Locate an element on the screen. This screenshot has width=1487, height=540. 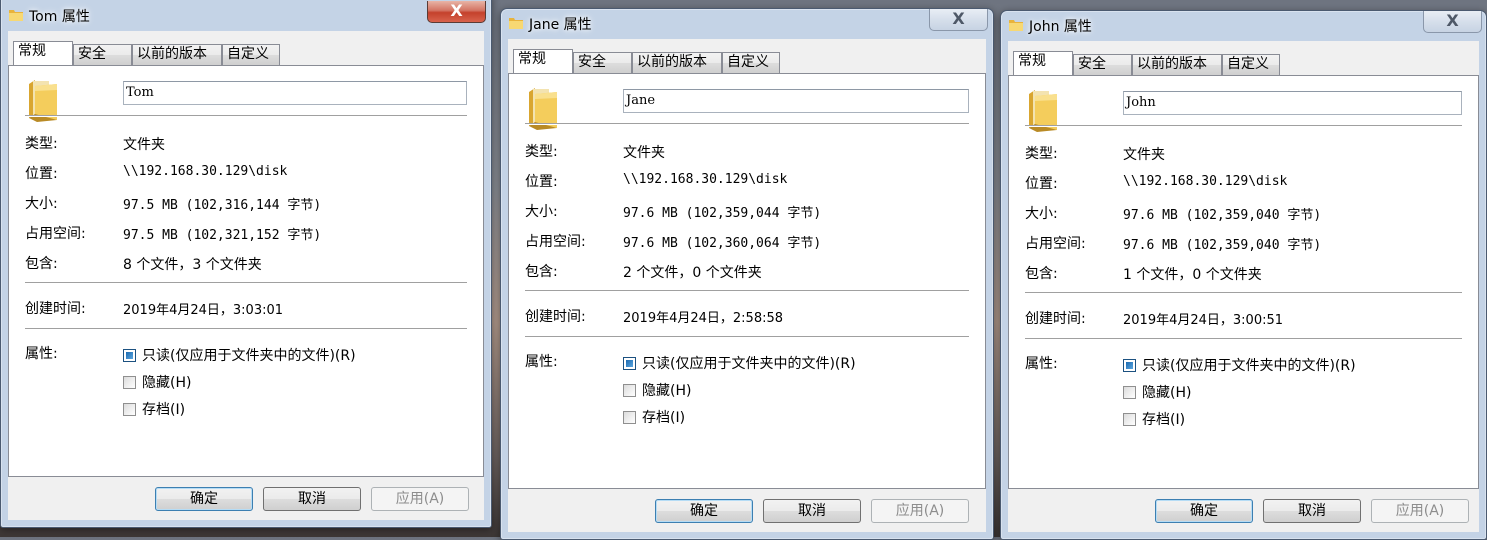
title-bar: Jane 属性 X is located at coordinates (747, 24).